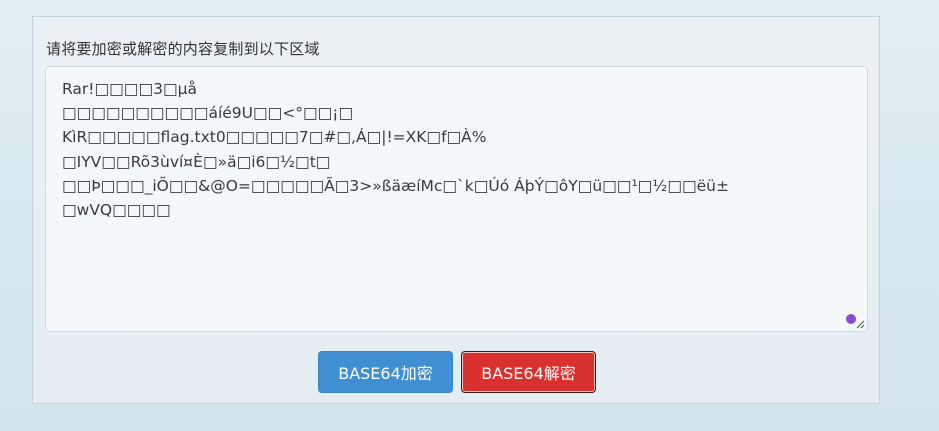  What do you see at coordinates (116, 210) in the screenshot?
I see `textarea-line: □wVQ□□□□` at bounding box center [116, 210].